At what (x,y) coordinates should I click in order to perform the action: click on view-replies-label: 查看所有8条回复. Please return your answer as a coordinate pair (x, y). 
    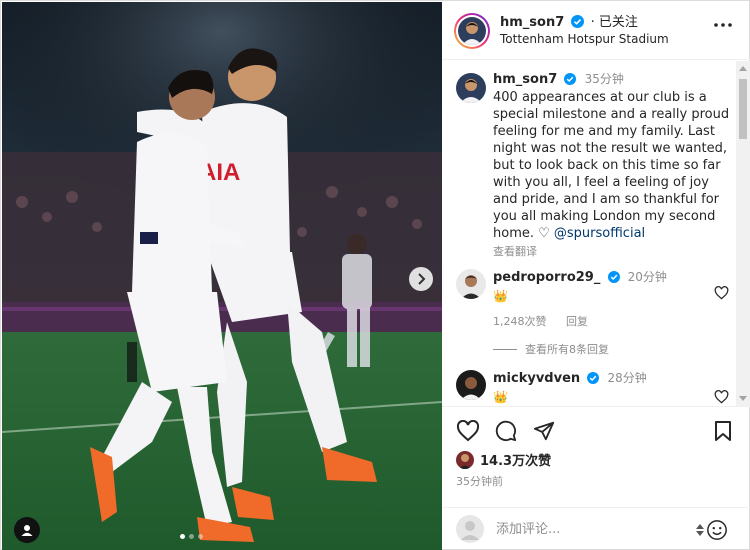
    Looking at the image, I should click on (567, 349).